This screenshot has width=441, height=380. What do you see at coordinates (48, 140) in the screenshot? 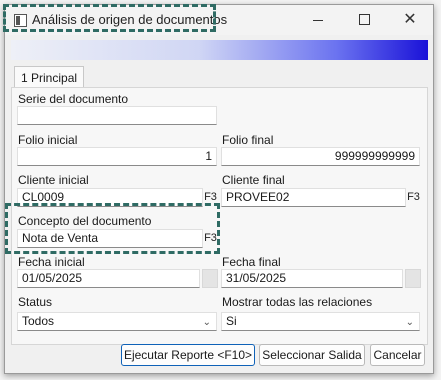
I see `folio-inicial-label: Folio inicial` at bounding box center [48, 140].